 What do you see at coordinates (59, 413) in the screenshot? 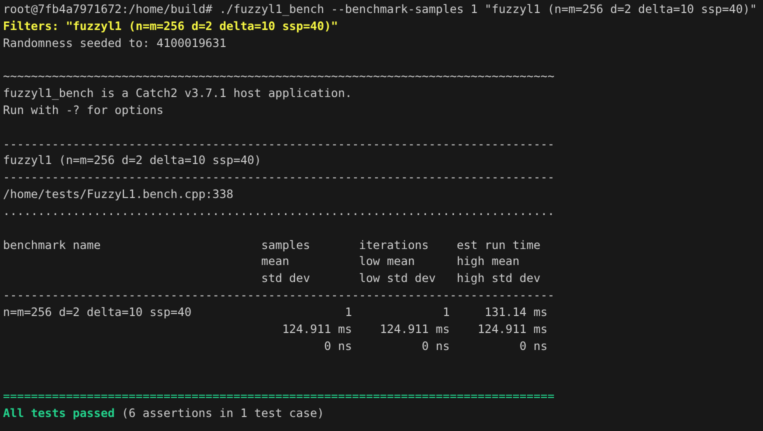
I see `status-text: All tests passed` at bounding box center [59, 413].